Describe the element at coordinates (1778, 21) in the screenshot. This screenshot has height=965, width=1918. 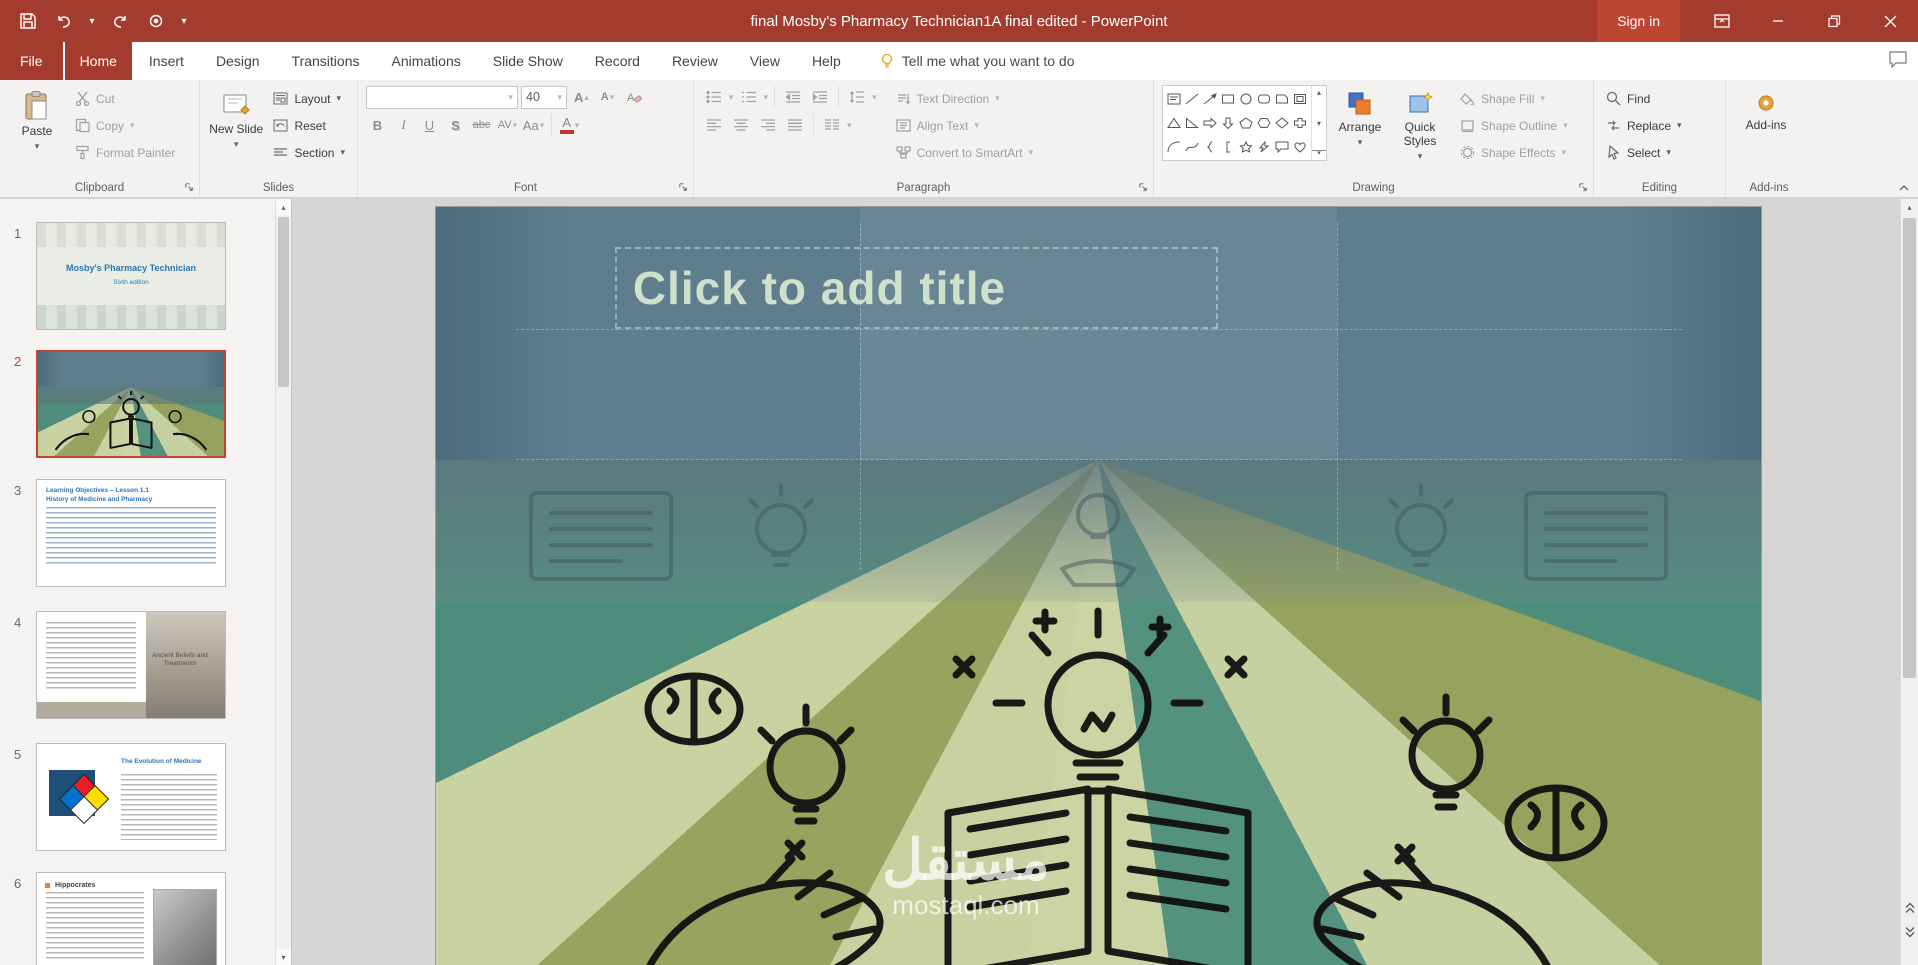
I see `minimize-icon` at that location.